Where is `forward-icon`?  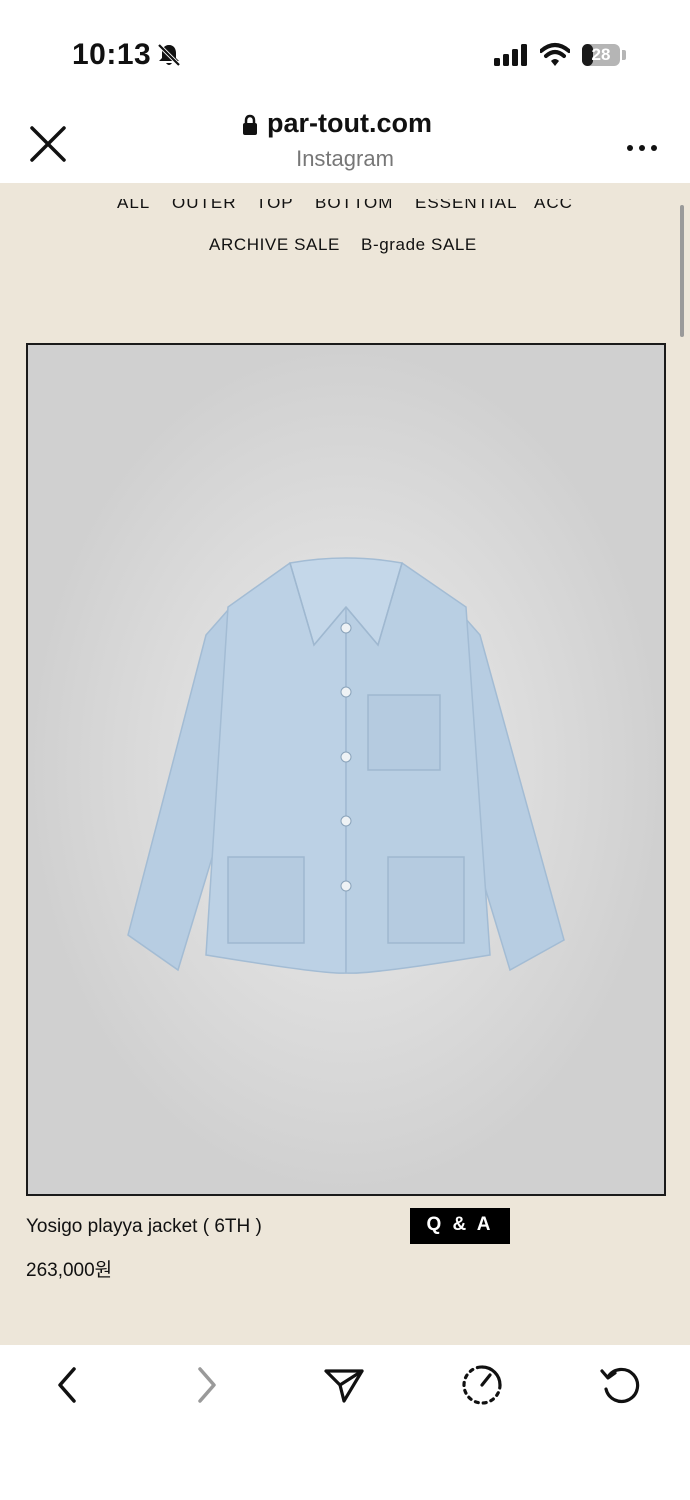 forward-icon is located at coordinates (207, 1385).